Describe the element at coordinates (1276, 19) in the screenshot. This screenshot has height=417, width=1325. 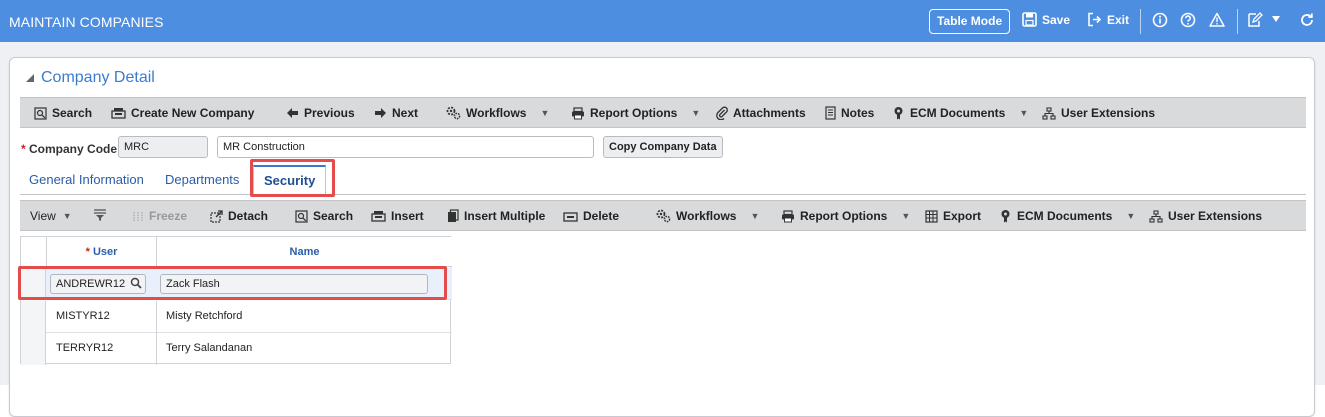
I see `chevron-down-icon` at that location.